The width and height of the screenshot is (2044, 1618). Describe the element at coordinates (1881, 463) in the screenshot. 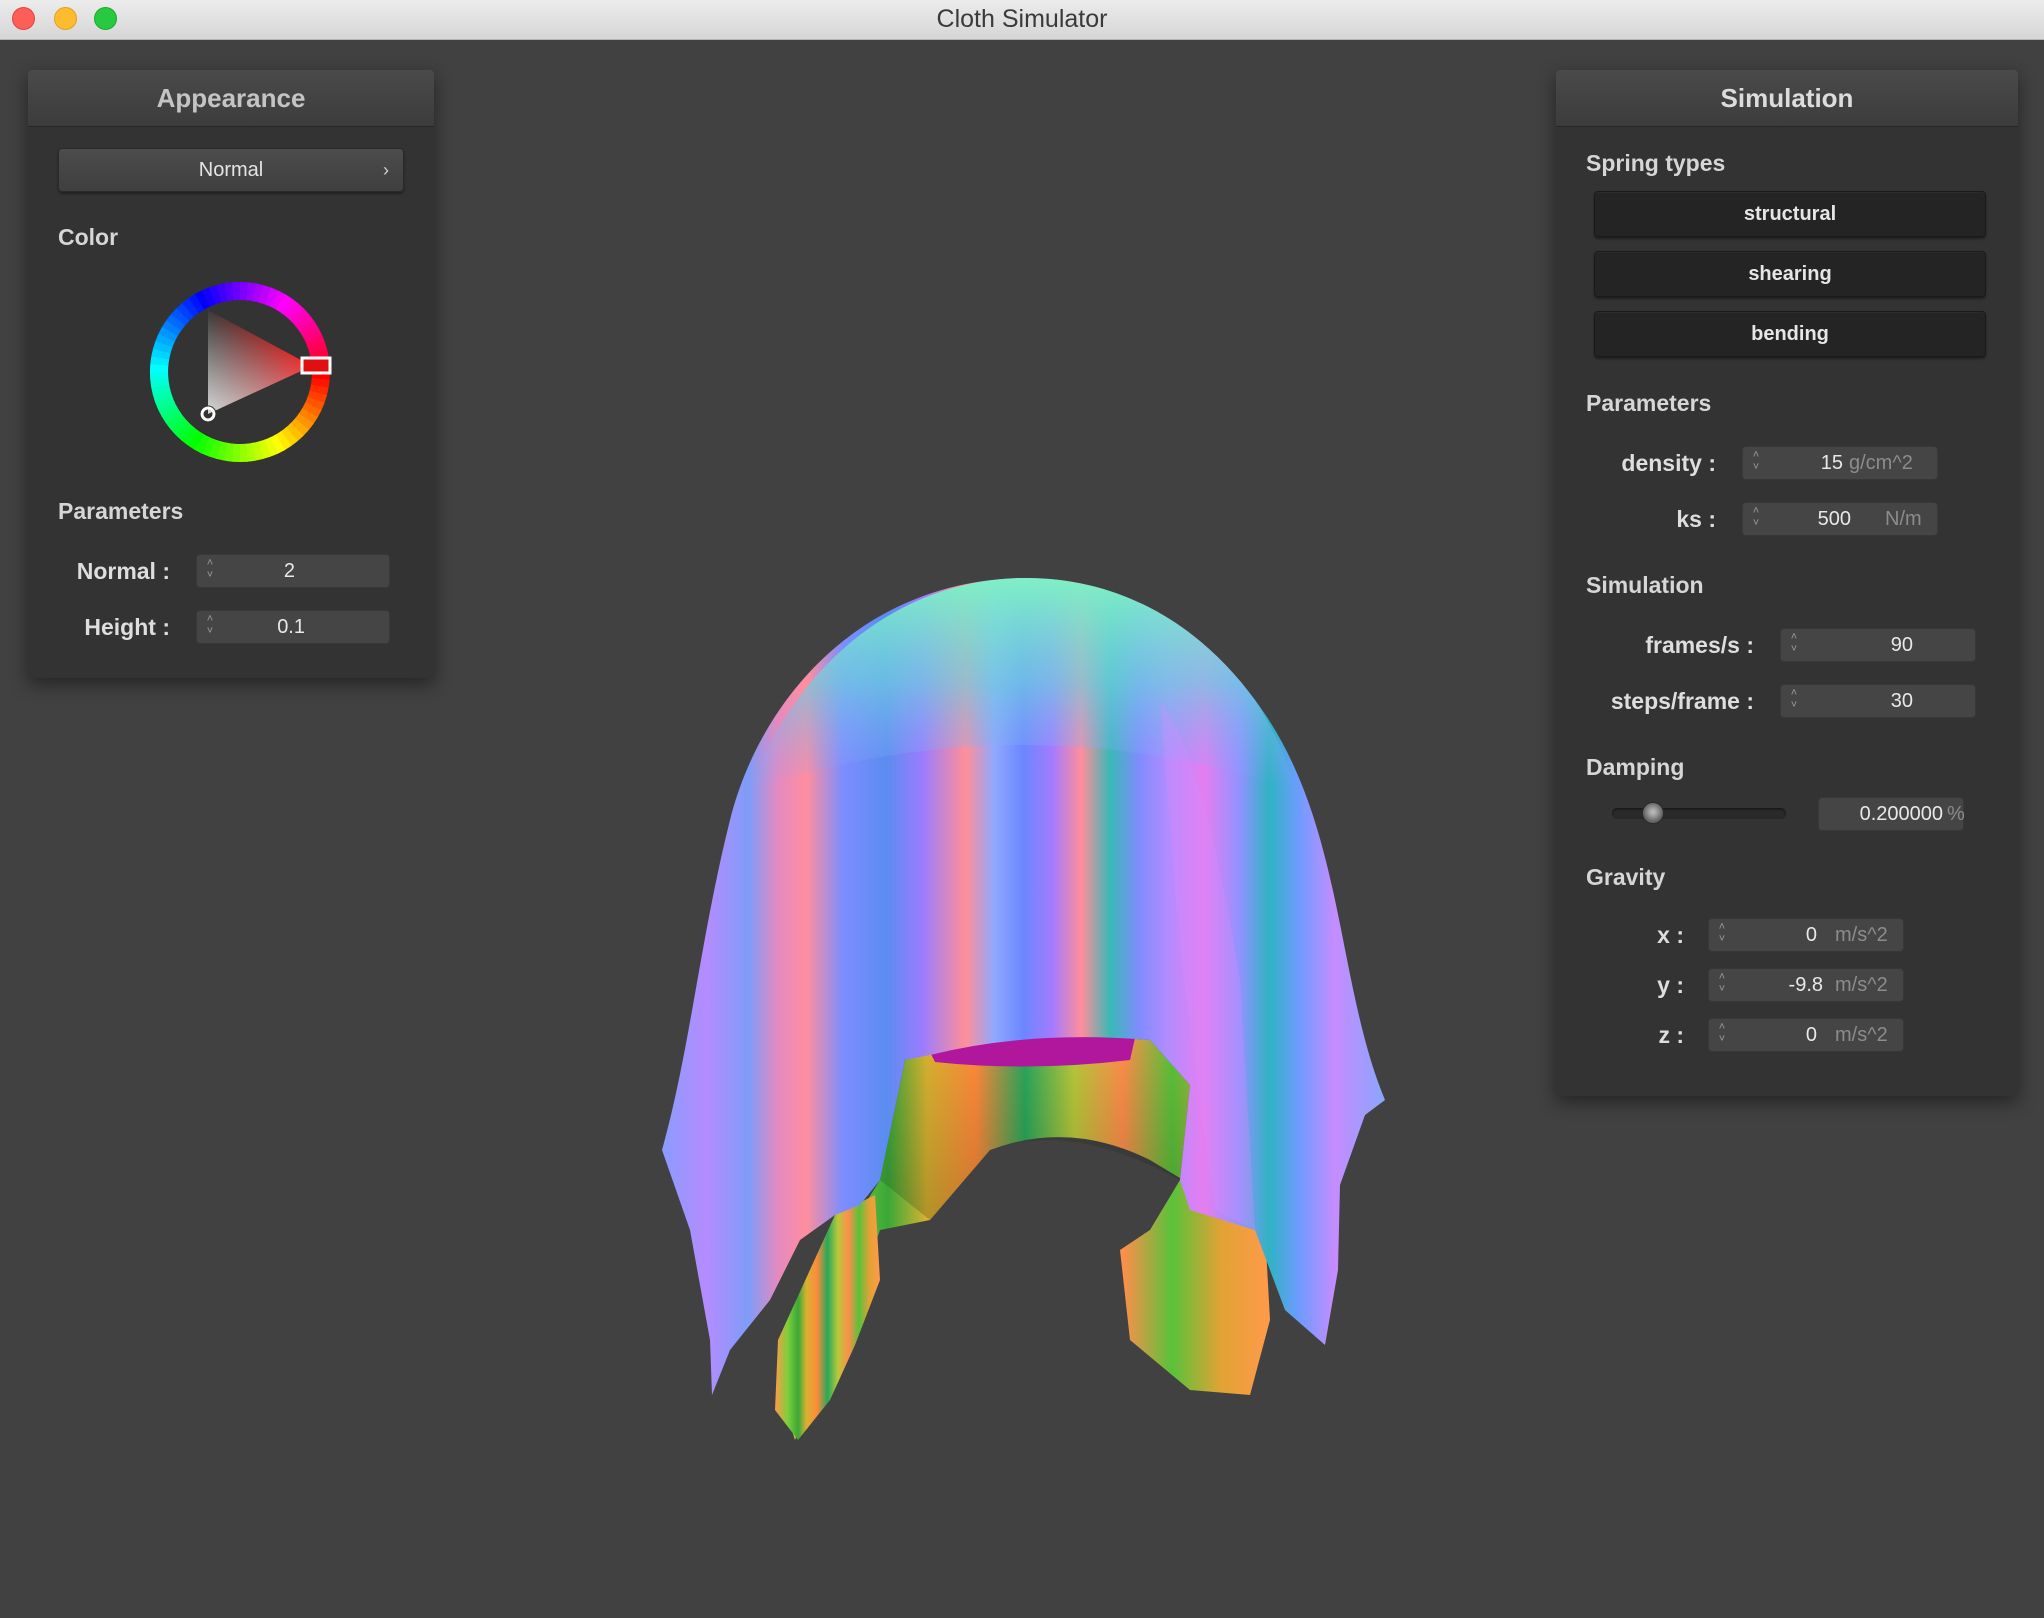

I see `density-unit: g/cm^2` at that location.